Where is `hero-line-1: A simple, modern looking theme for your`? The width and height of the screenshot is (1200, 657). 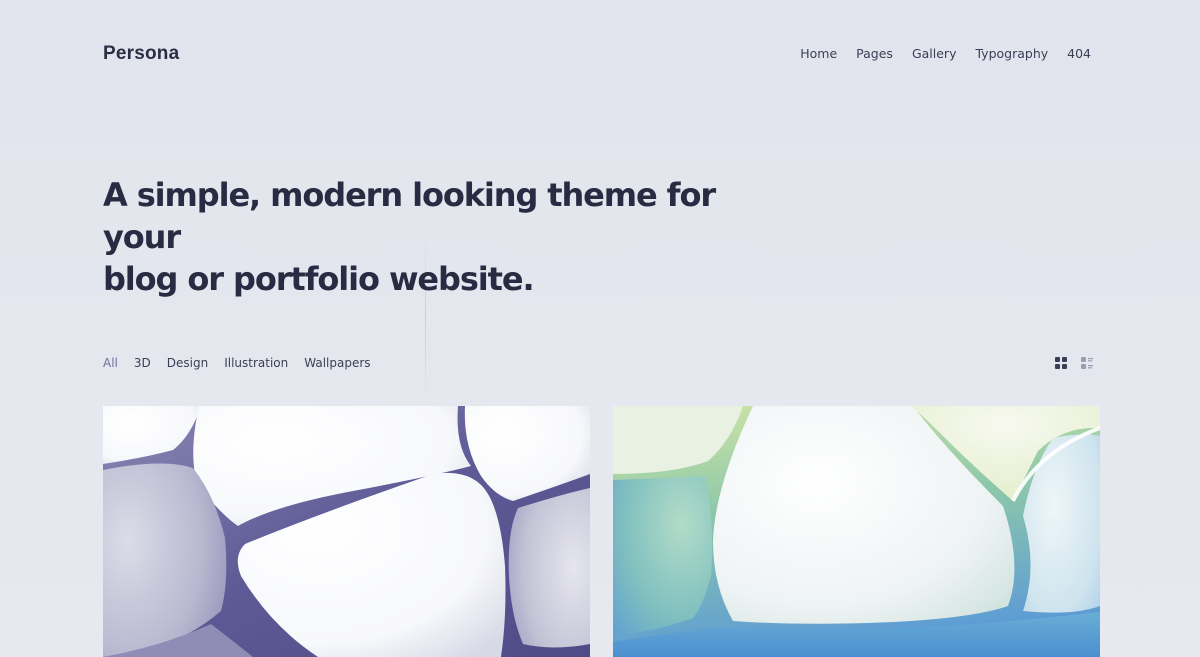
hero-line-1: A simple, modern looking theme for your is located at coordinates (409, 216).